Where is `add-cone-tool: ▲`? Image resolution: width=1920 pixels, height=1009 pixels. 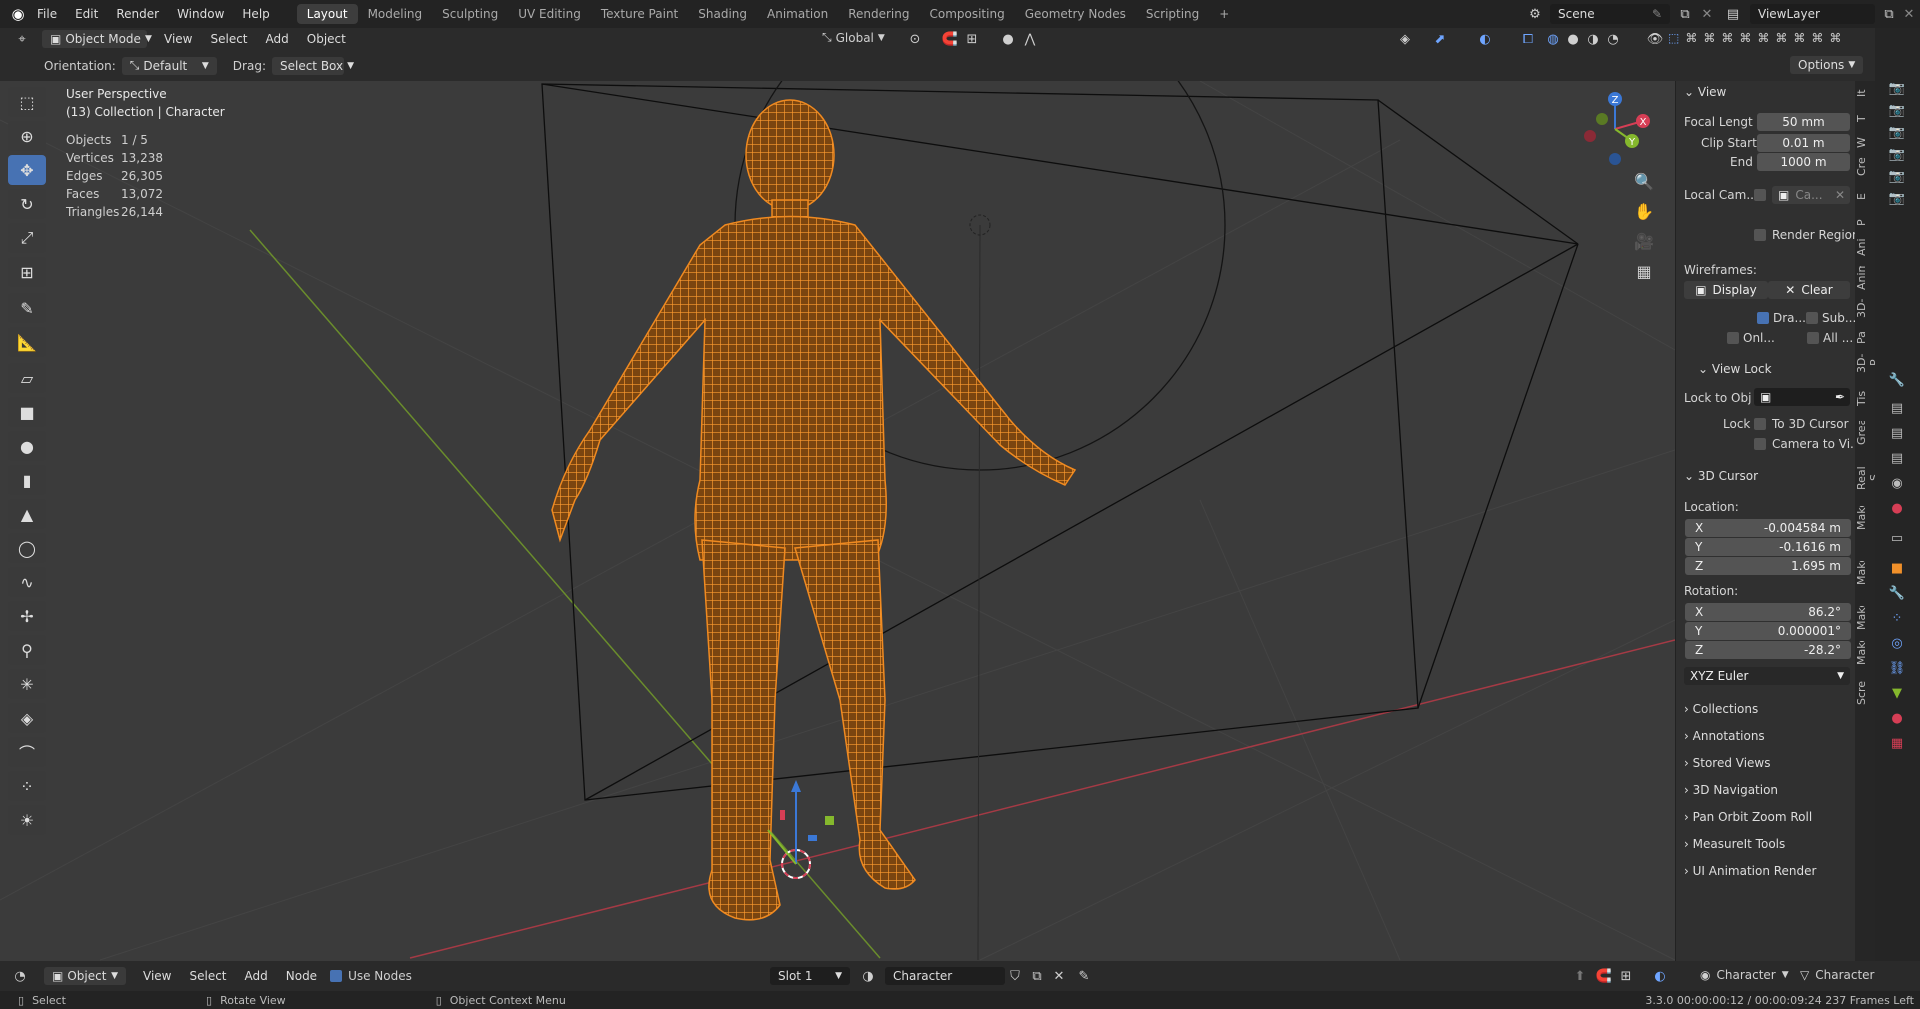
add-cone-tool: ▲ is located at coordinates (27, 514).